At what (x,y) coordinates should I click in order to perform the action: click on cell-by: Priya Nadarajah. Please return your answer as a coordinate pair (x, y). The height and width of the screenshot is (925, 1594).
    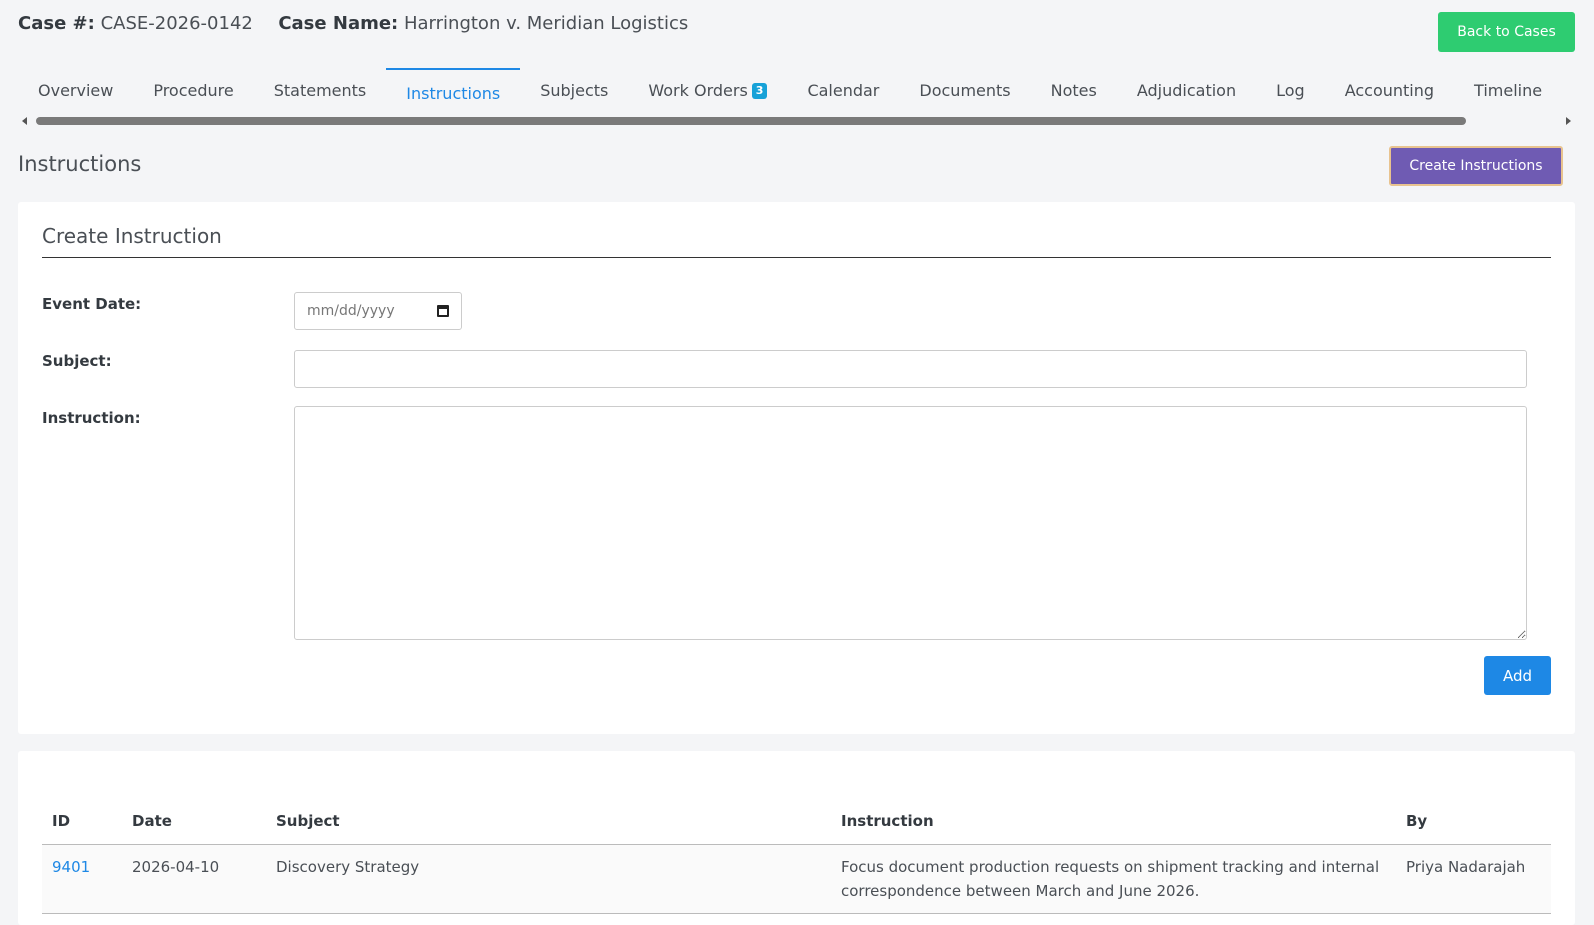
    Looking at the image, I should click on (1473, 879).